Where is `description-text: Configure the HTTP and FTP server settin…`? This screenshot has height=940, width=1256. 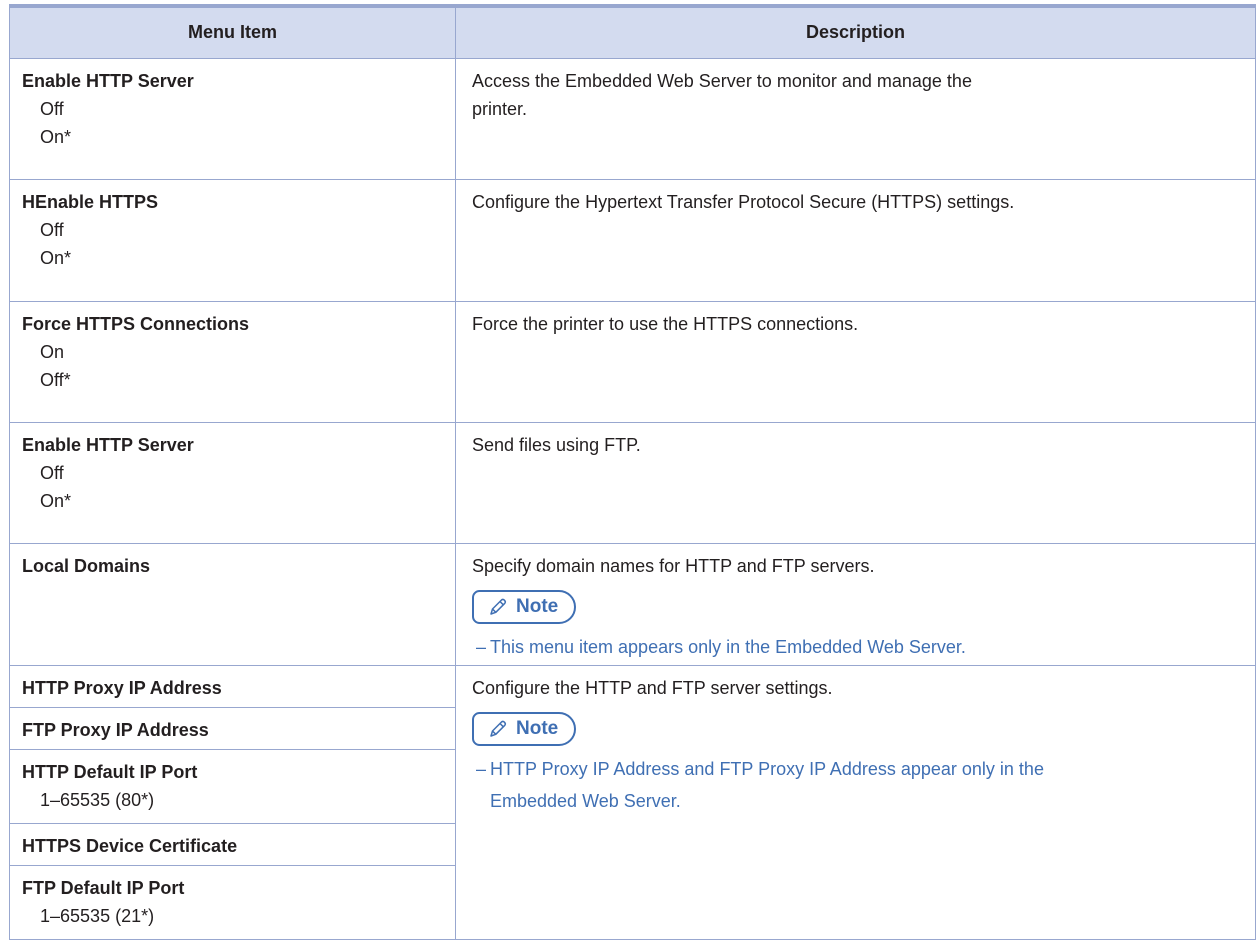 description-text: Configure the HTTP and FTP server settin… is located at coordinates (652, 687).